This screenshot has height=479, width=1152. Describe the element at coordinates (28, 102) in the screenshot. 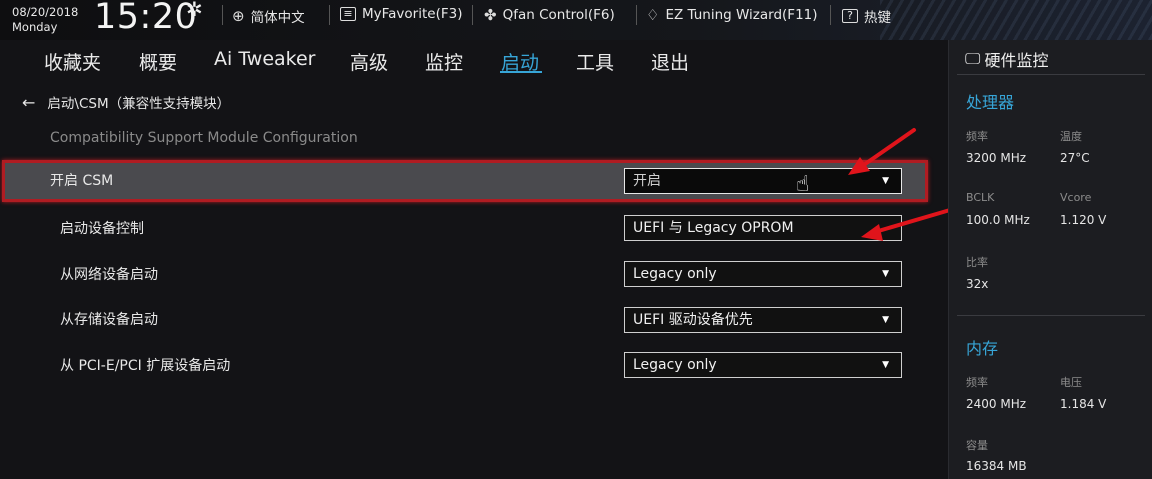

I see `back-arrow-icon: ←` at that location.